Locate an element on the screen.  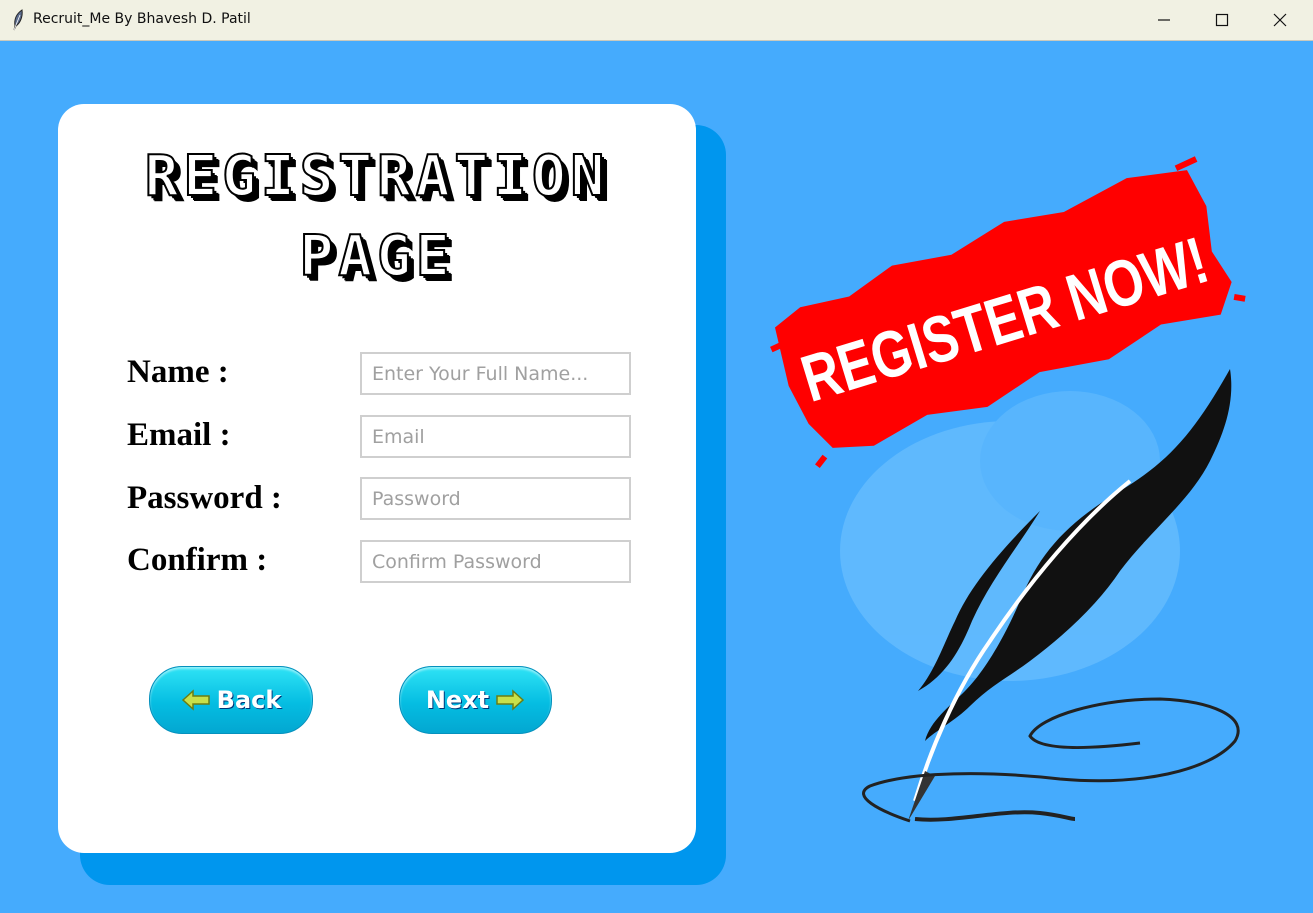
name-label: Name : is located at coordinates (178, 372).